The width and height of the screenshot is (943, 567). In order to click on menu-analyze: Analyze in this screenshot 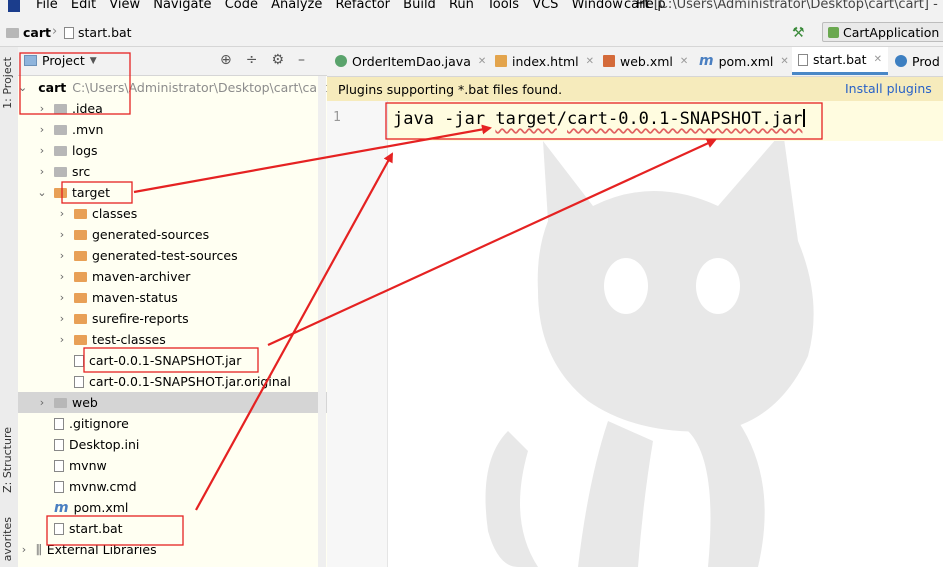, I will do `click(296, 6)`.